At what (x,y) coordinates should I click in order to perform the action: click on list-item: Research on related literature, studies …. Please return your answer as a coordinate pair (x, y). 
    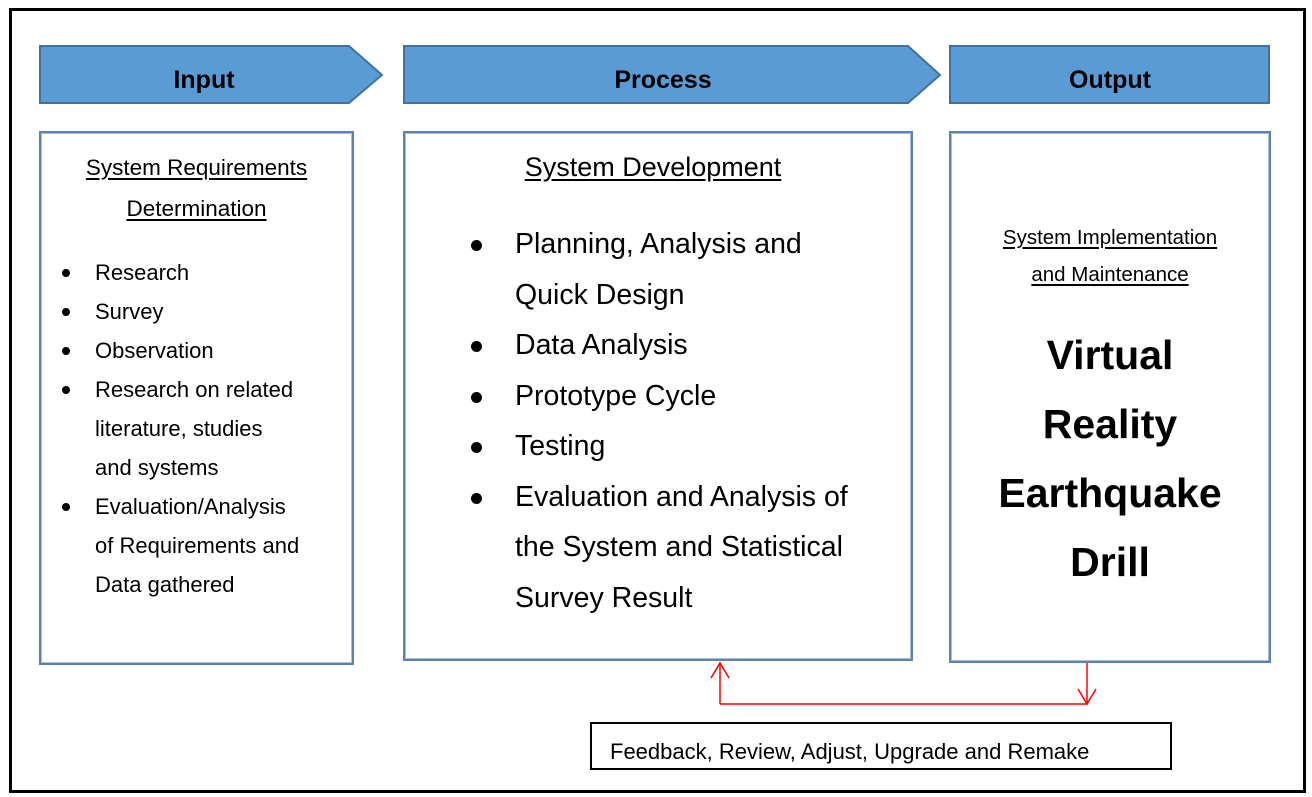
    Looking at the image, I should click on (198, 428).